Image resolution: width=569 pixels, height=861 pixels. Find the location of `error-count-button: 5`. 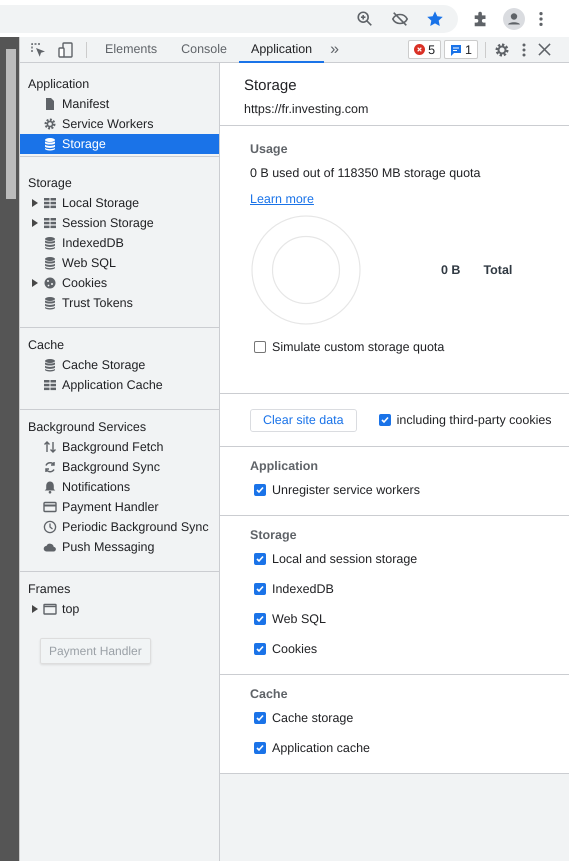

error-count-button: 5 is located at coordinates (425, 49).